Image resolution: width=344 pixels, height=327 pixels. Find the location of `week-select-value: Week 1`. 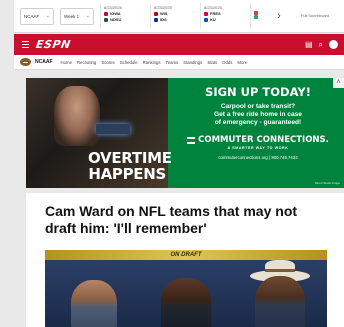

week-select-value: Week 1 is located at coordinates (72, 16).